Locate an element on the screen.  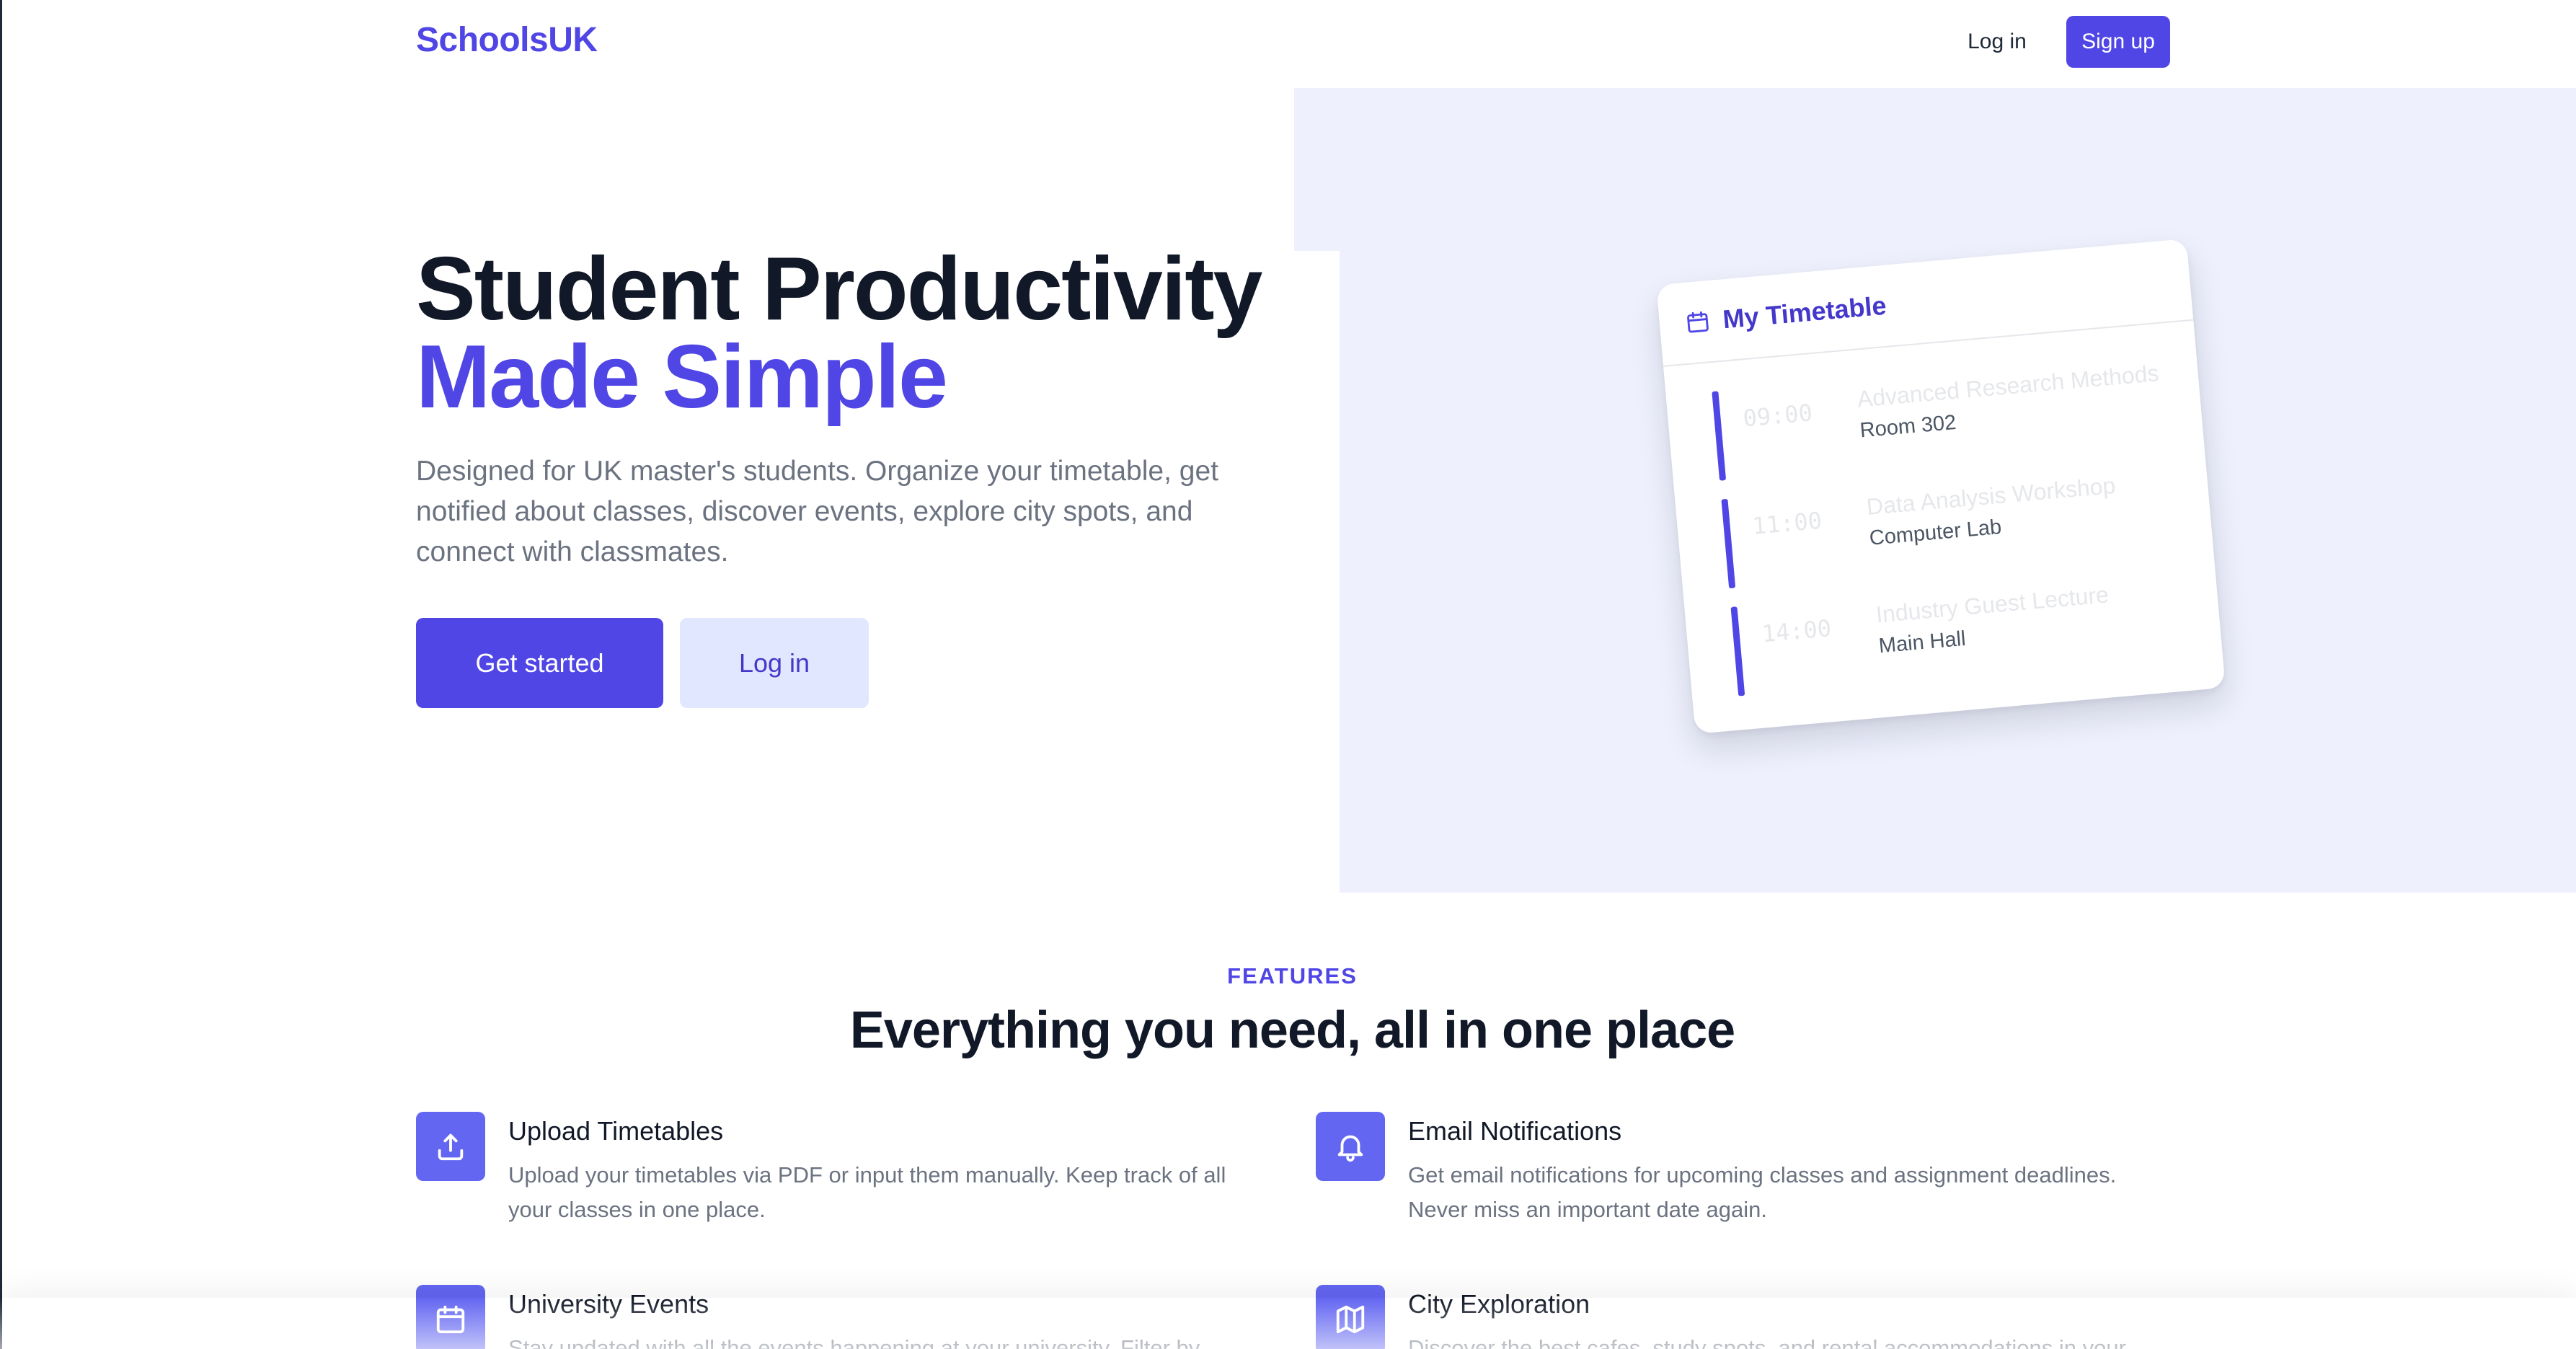
get-started-button: Get started is located at coordinates (539, 663).